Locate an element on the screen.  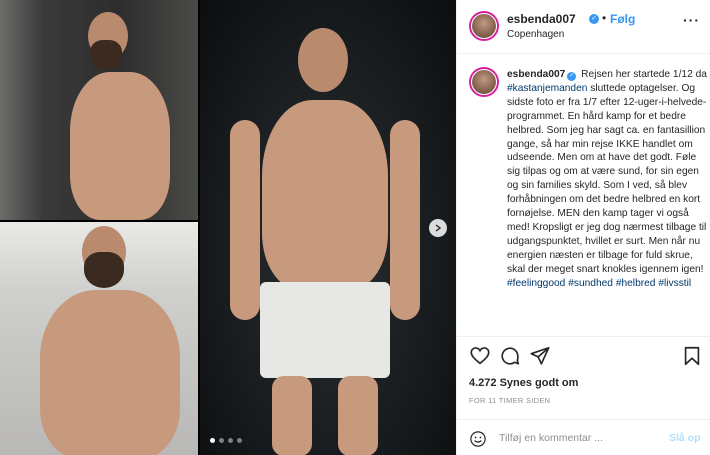
comment-input is located at coordinates (579, 438).